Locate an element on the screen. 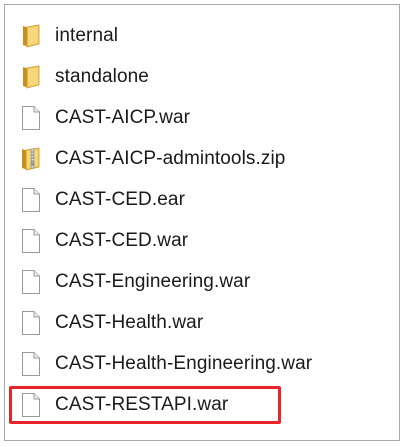 The width and height of the screenshot is (406, 447). file-name: CAST-CED.war is located at coordinates (122, 240).